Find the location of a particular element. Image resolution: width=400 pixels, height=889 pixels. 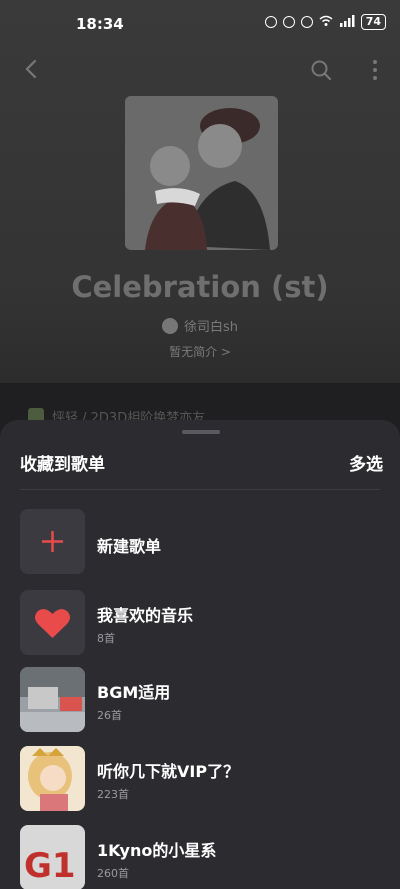

list-item-new-playlist: 新建歌单 is located at coordinates (200, 542).